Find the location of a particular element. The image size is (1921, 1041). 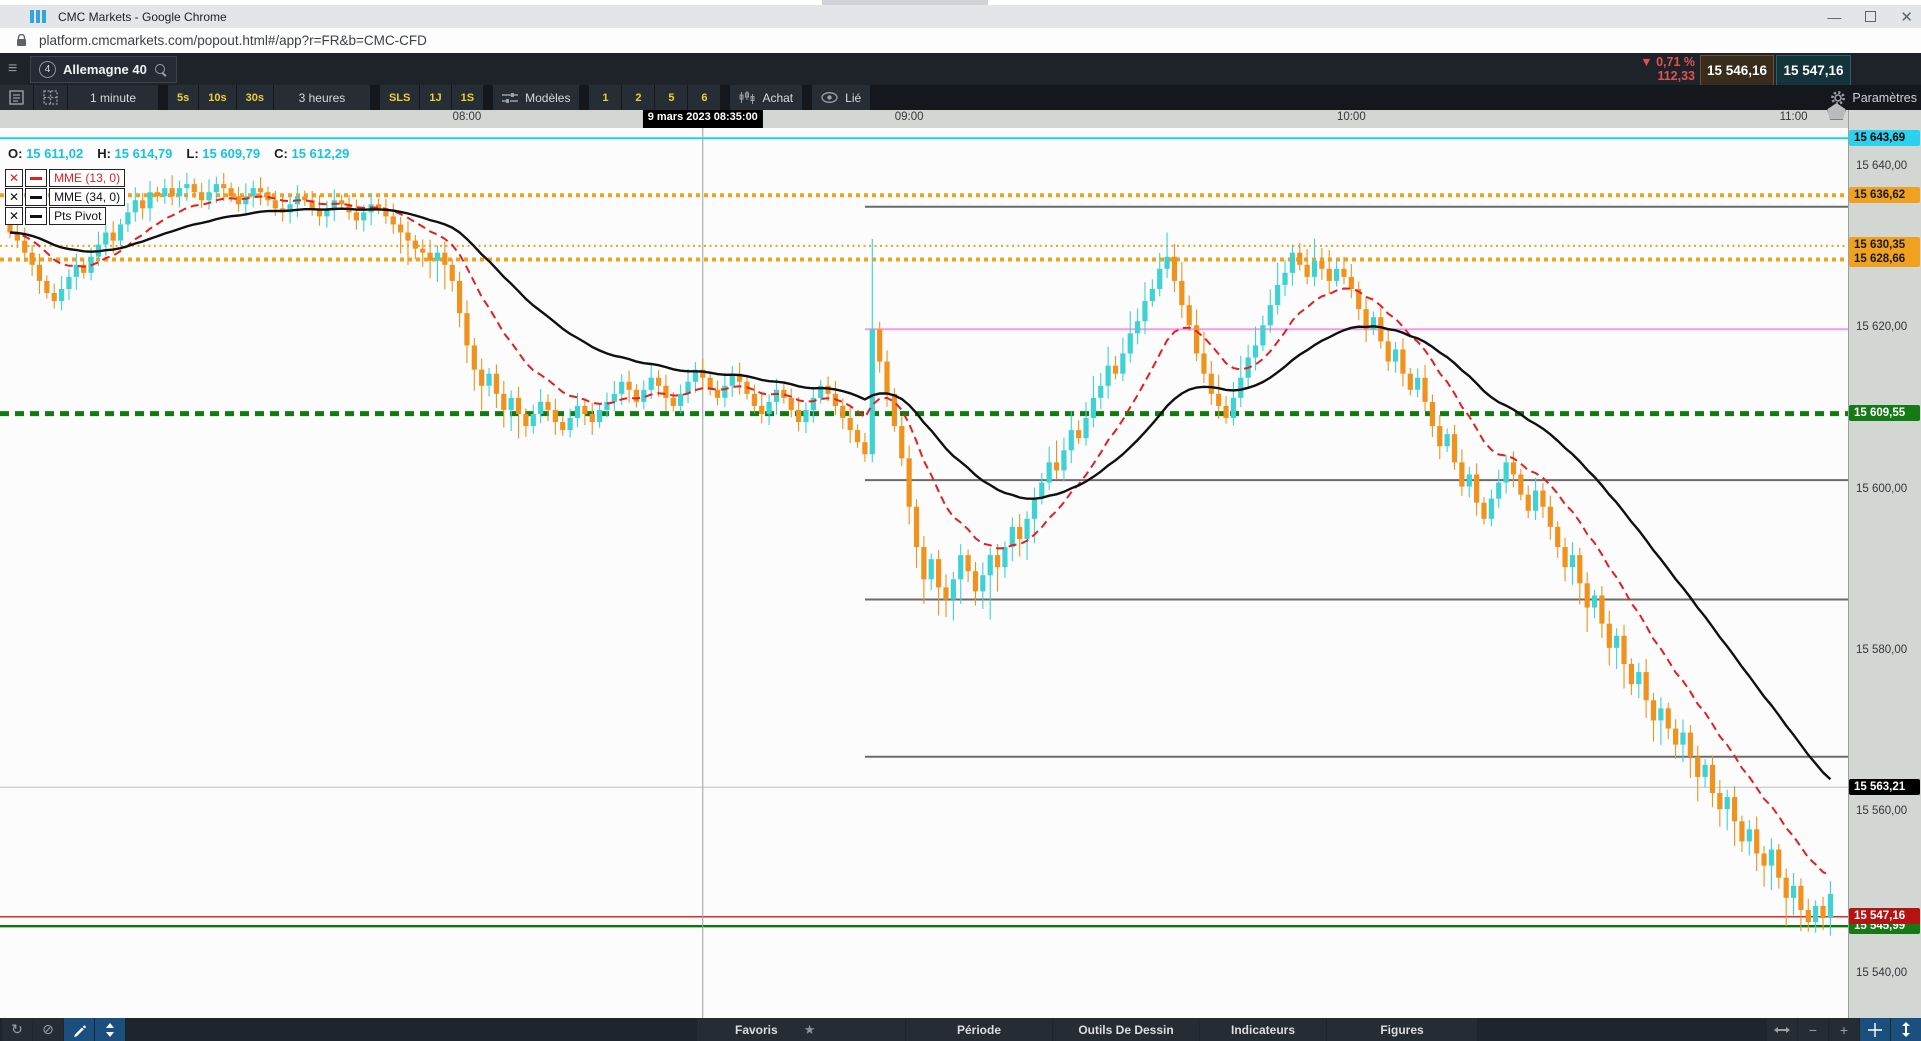

browser-title-bar: CMC Markets - Google Chrome — ✕ is located at coordinates (960, 16).